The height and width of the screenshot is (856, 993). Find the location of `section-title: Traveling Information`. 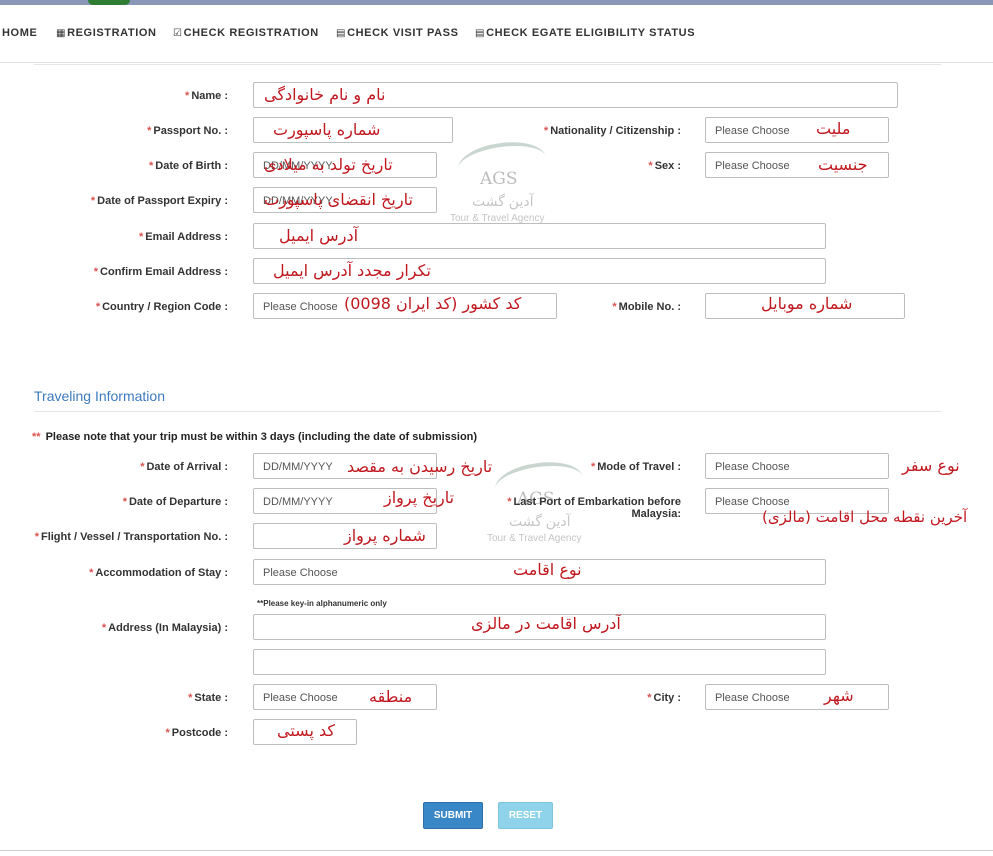

section-title: Traveling Information is located at coordinates (99, 396).